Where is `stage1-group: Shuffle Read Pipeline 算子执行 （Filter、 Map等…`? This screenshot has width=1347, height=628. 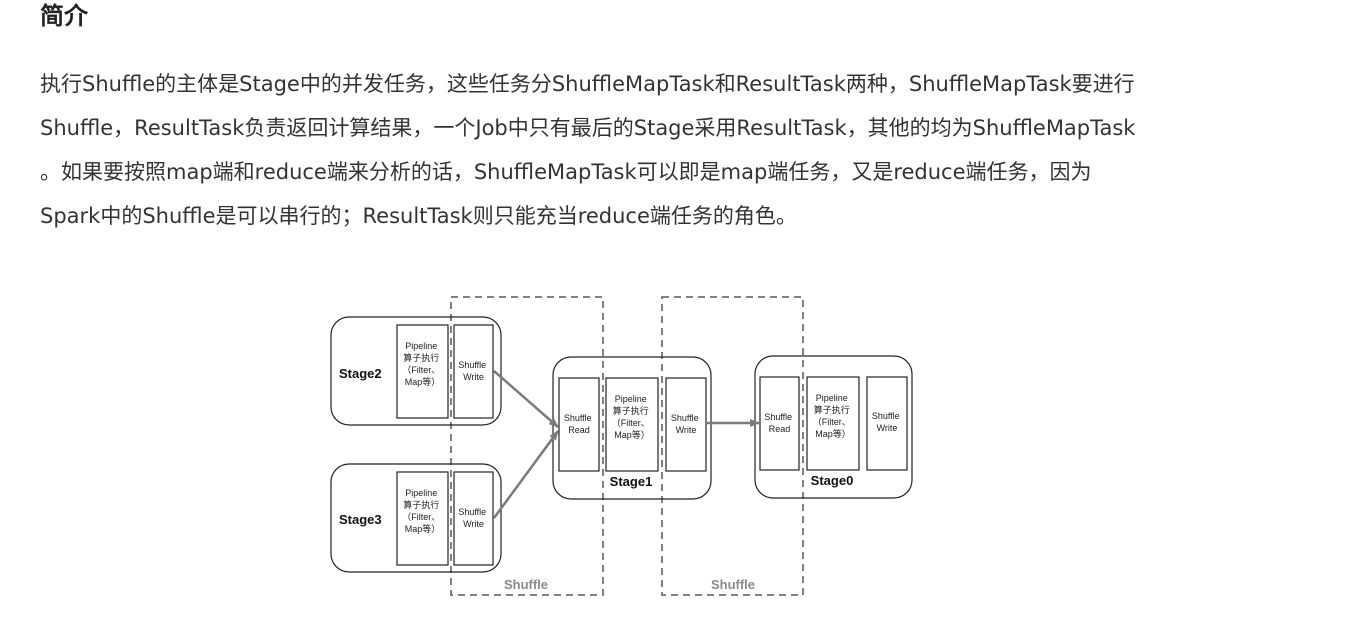
stage1-group: Shuffle Read Pipeline 算子执行 （Filter、 Map等… is located at coordinates (632, 428).